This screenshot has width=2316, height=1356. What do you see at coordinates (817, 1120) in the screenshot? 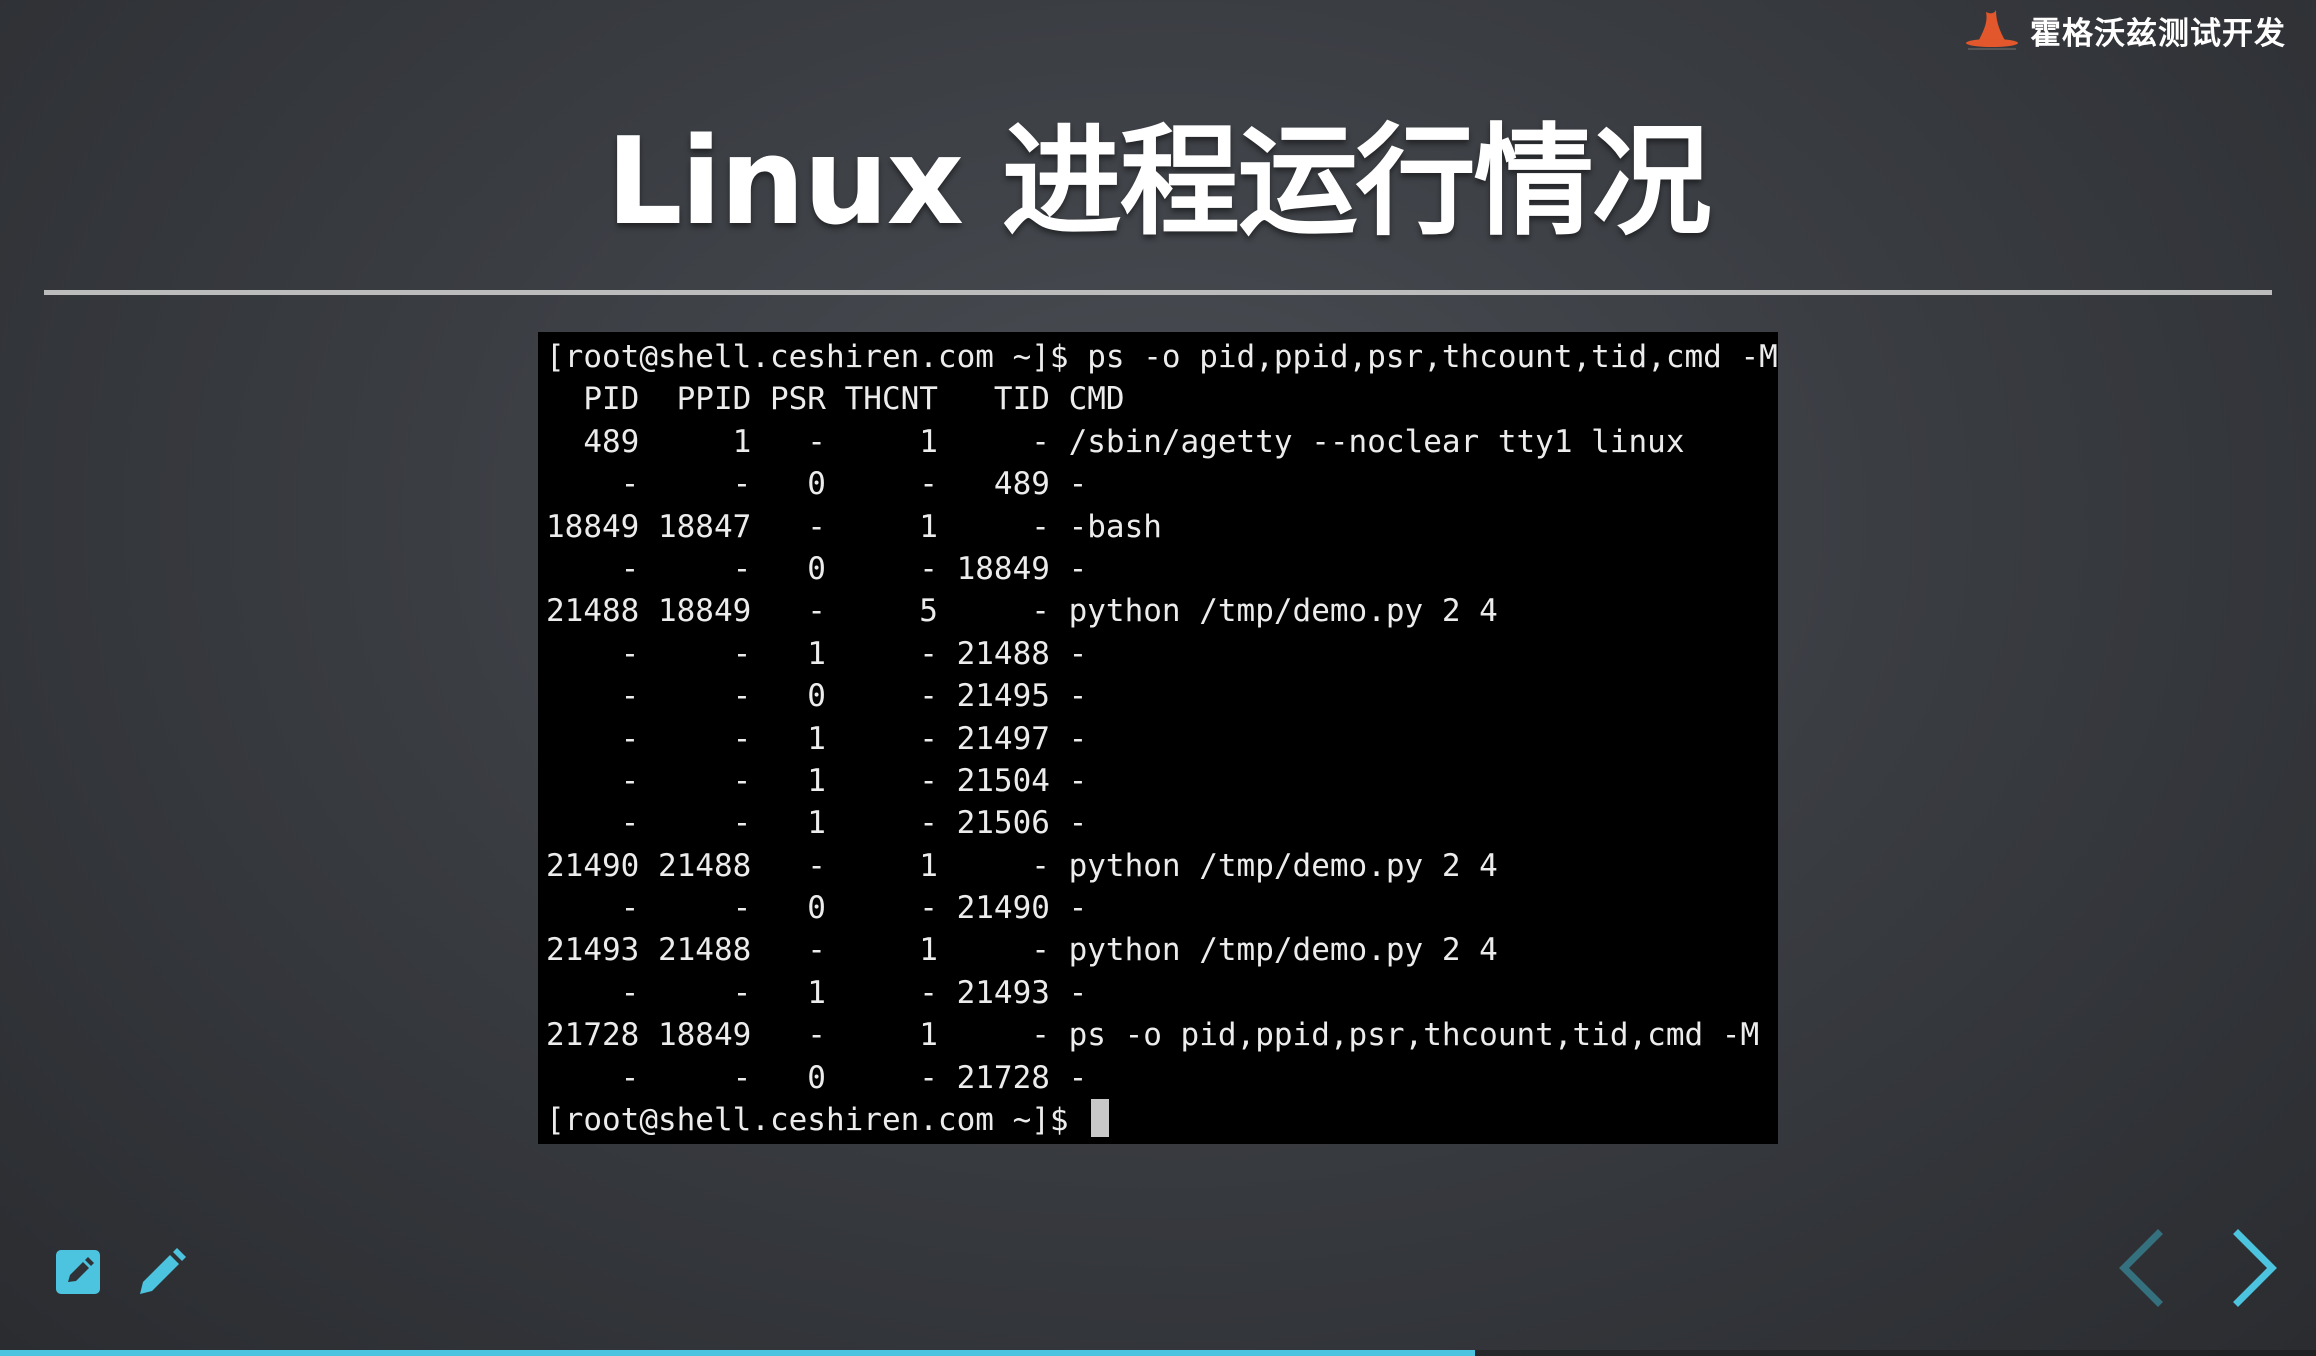
I see `terminal-prompt: [root@shell.ceshiren.com ~]$` at bounding box center [817, 1120].